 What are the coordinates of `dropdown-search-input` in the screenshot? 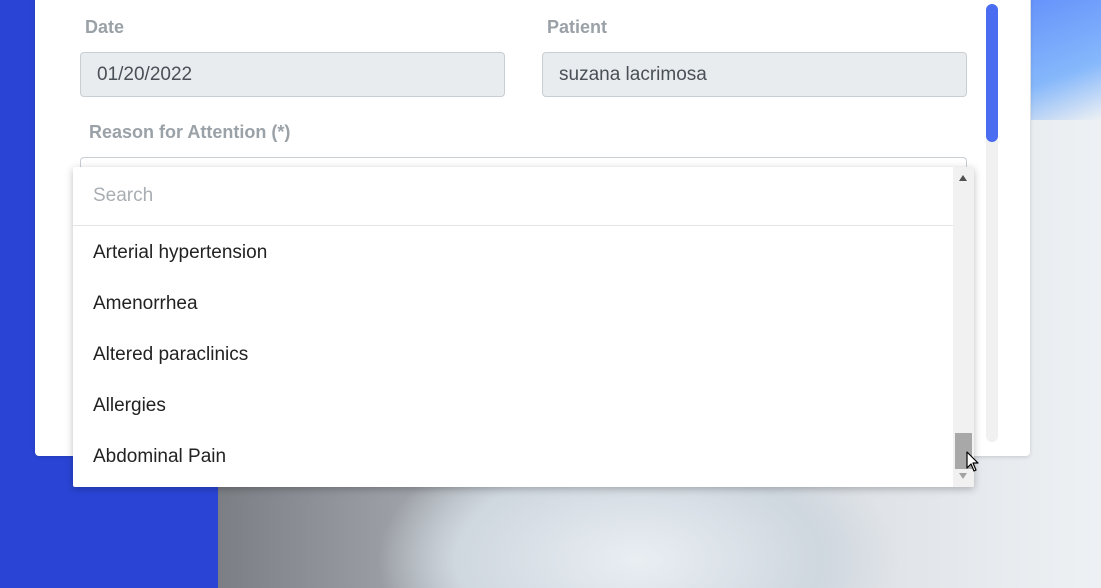 It's located at (513, 196).